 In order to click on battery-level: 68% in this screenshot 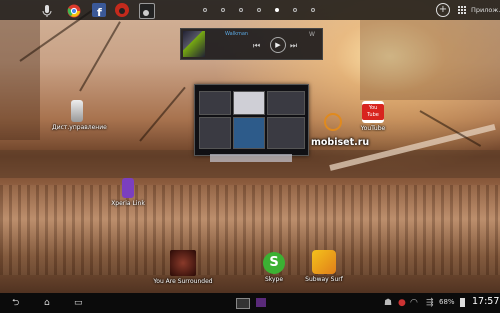, I will do `click(447, 302)`.